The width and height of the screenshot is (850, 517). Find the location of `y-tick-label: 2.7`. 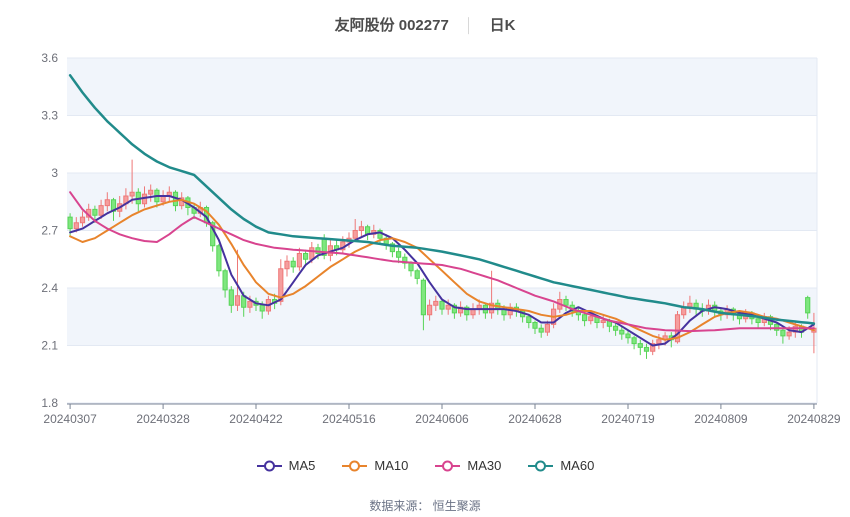

y-tick-label: 2.7 is located at coordinates (49, 231).